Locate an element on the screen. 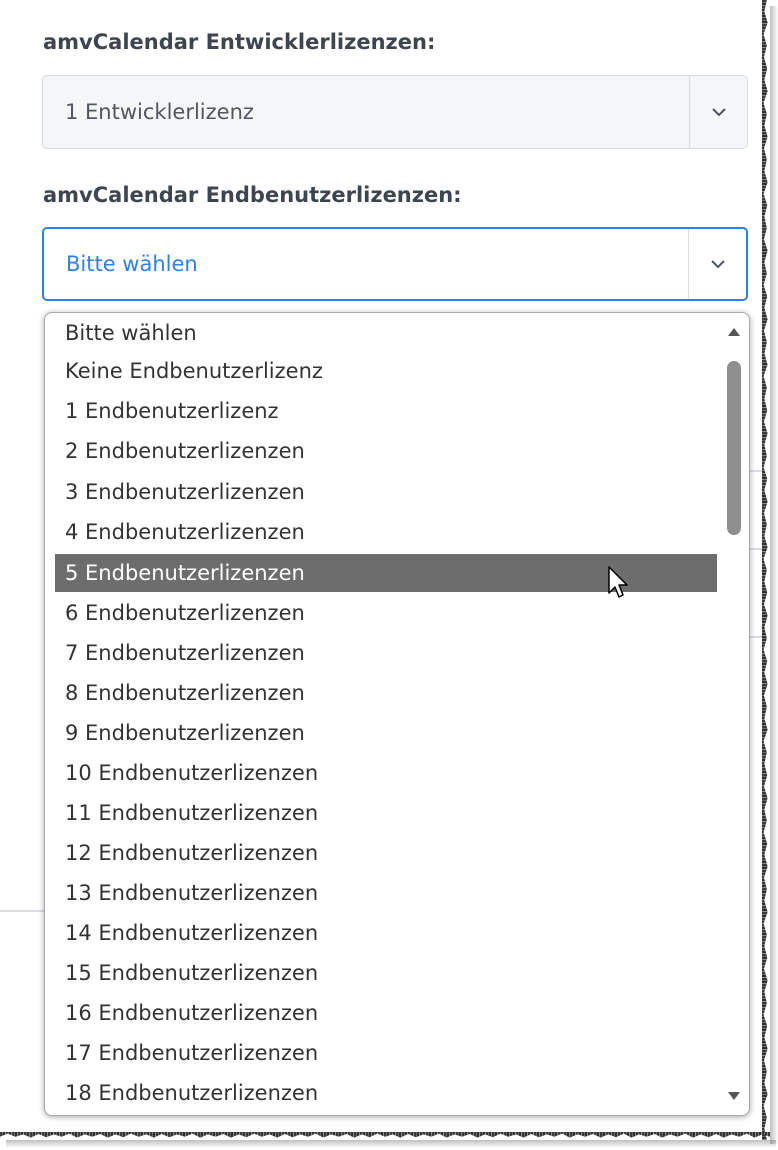 This screenshot has width=778, height=1150. dropdown-option: 15 Endbenutzerlizenzen is located at coordinates (386, 973).